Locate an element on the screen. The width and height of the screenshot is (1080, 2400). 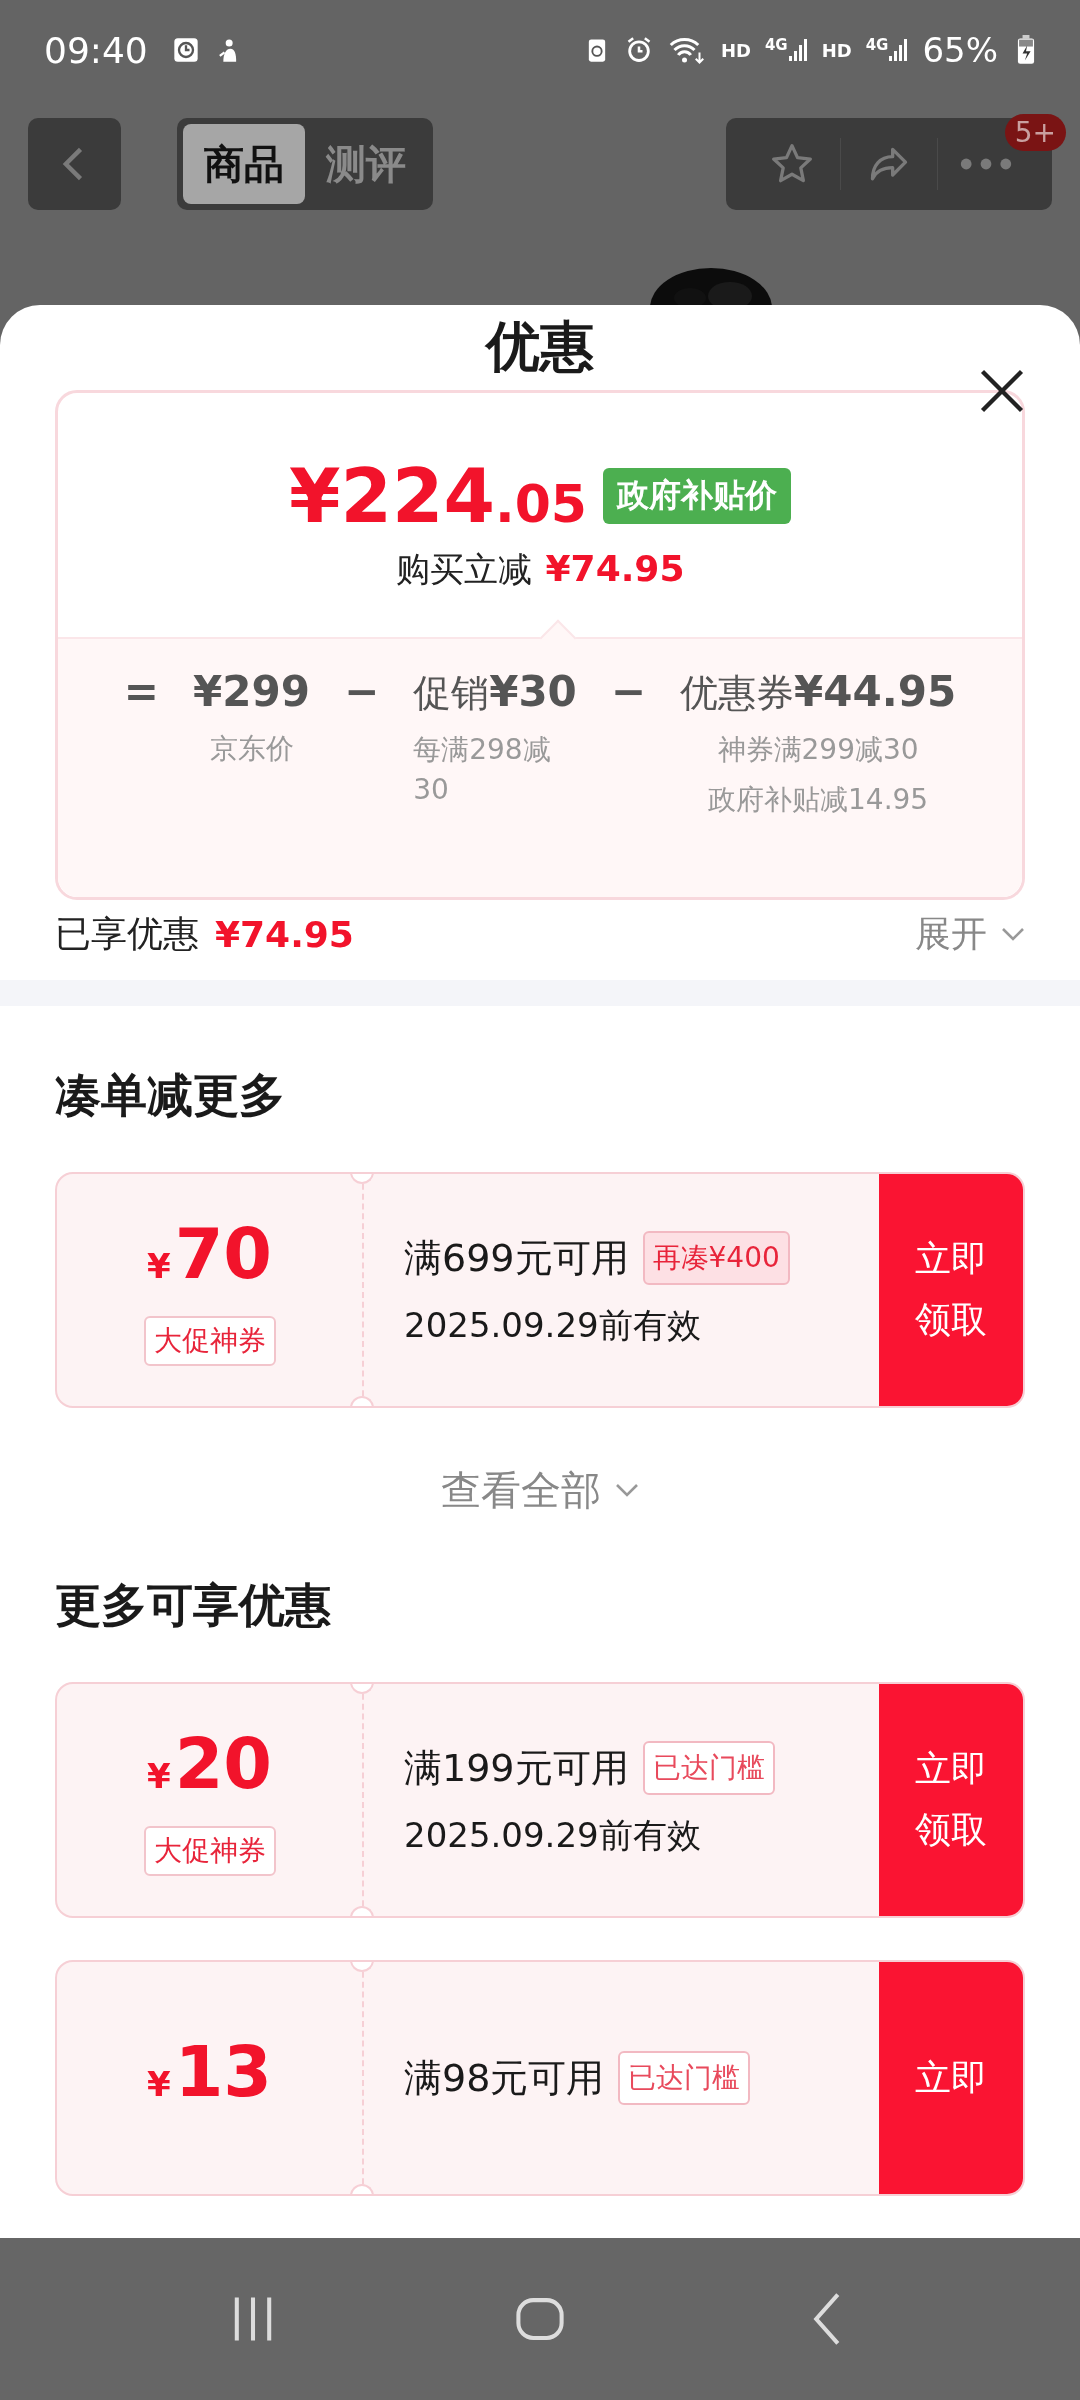
battery-percent: 65% is located at coordinates (960, 50).